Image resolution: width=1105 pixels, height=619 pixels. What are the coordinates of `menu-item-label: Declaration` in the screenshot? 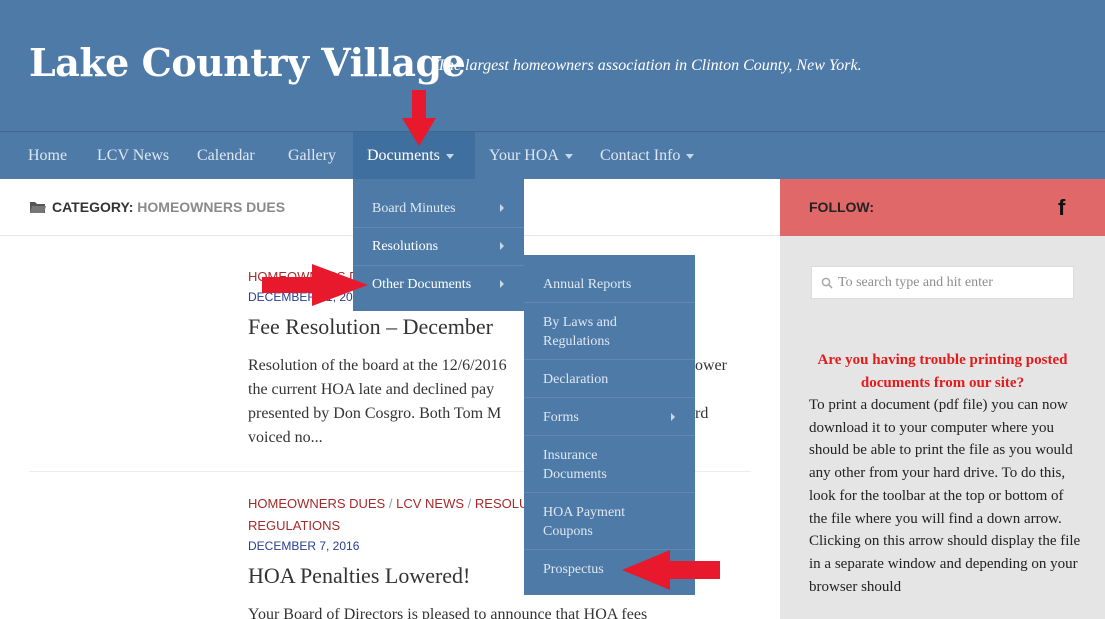 It's located at (576, 379).